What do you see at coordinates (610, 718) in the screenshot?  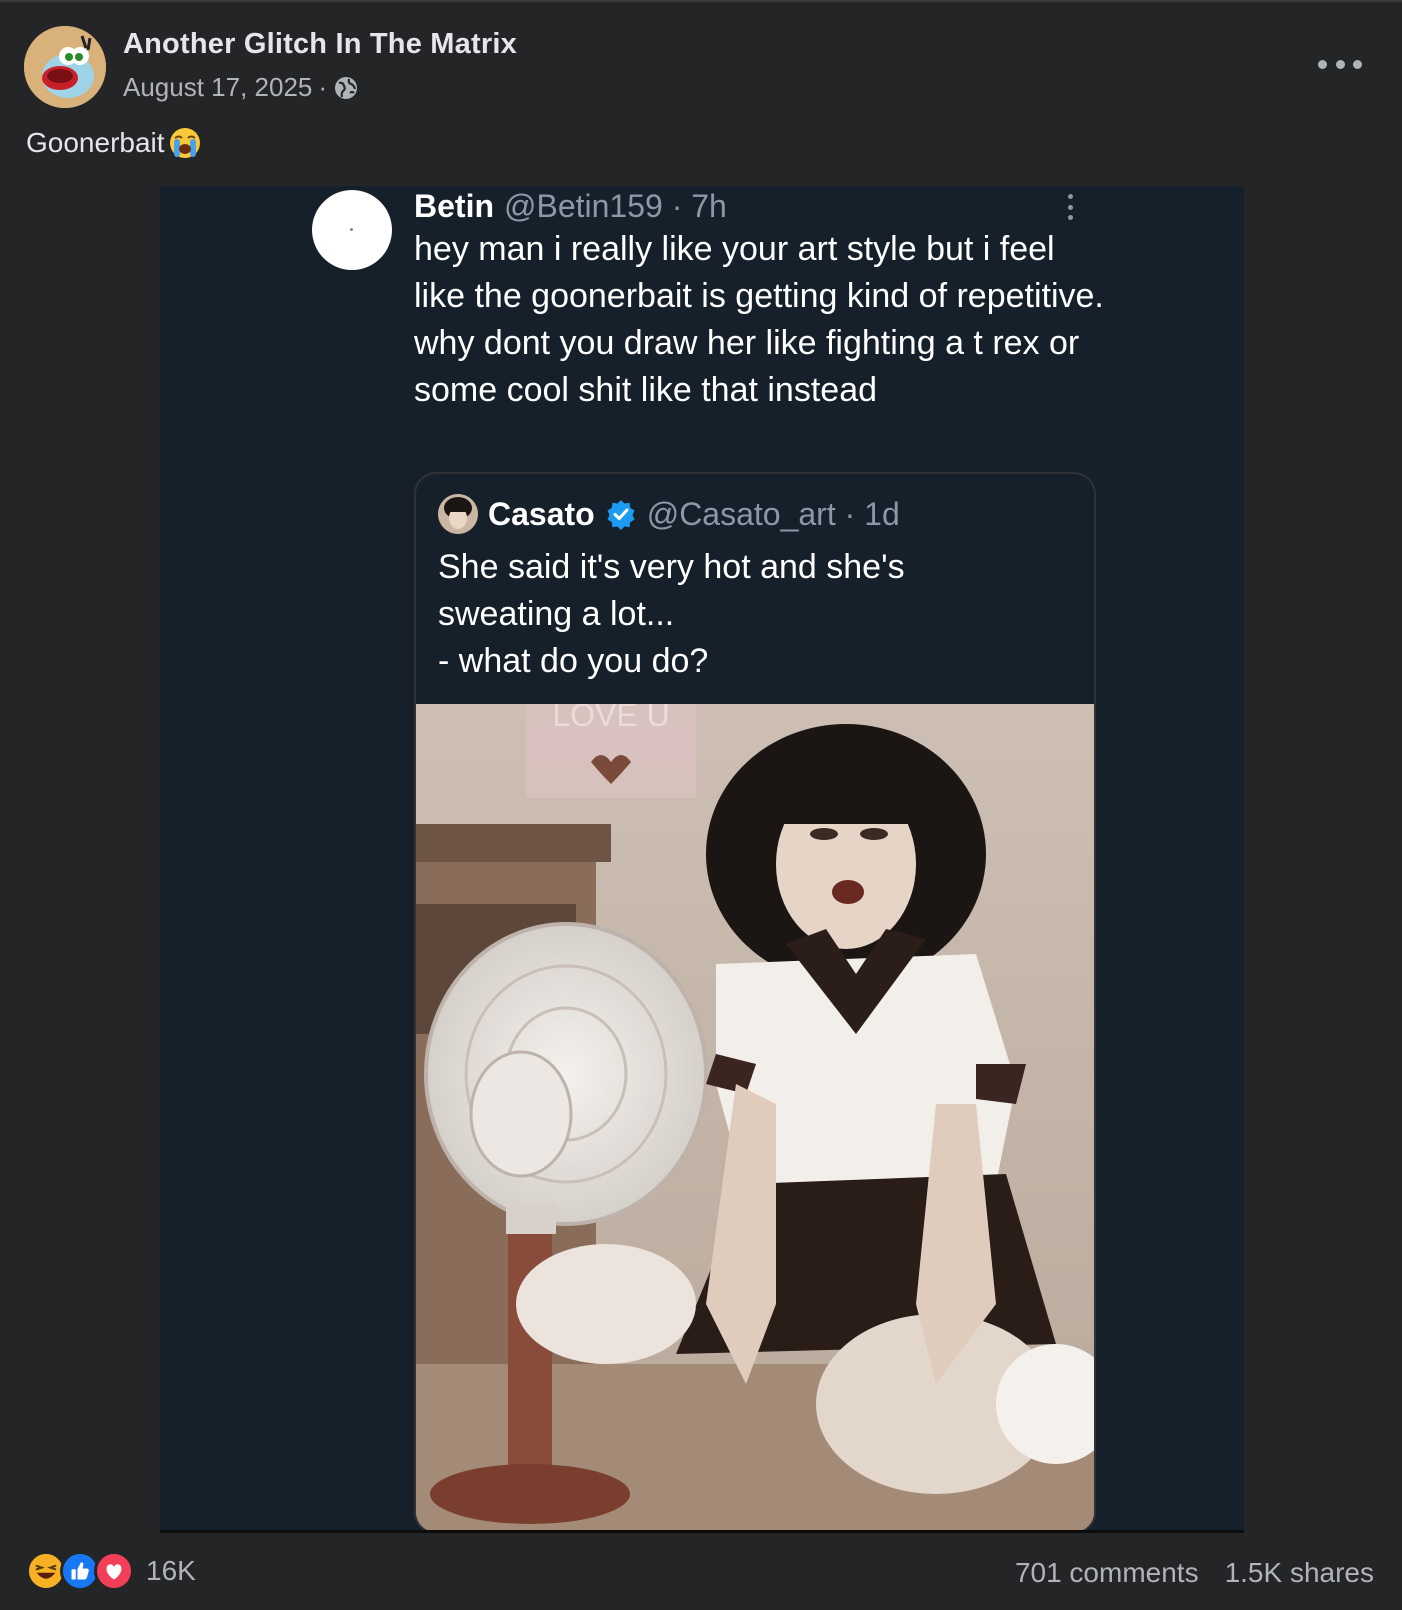 I see `poster-text: LOVE U` at bounding box center [610, 718].